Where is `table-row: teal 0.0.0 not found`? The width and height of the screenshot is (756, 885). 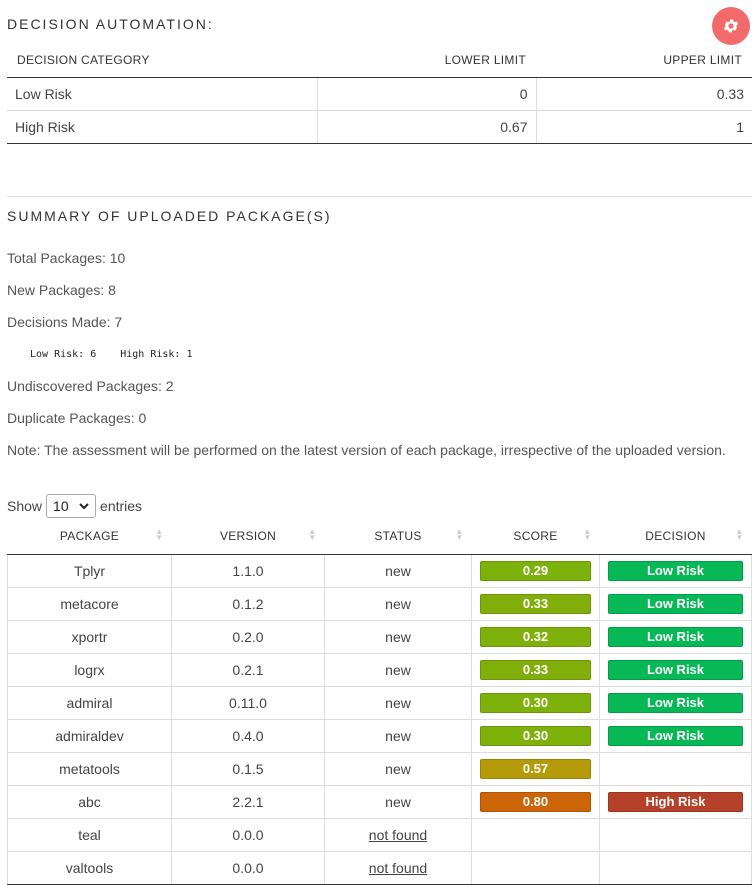 table-row: teal 0.0.0 not found is located at coordinates (379, 835).